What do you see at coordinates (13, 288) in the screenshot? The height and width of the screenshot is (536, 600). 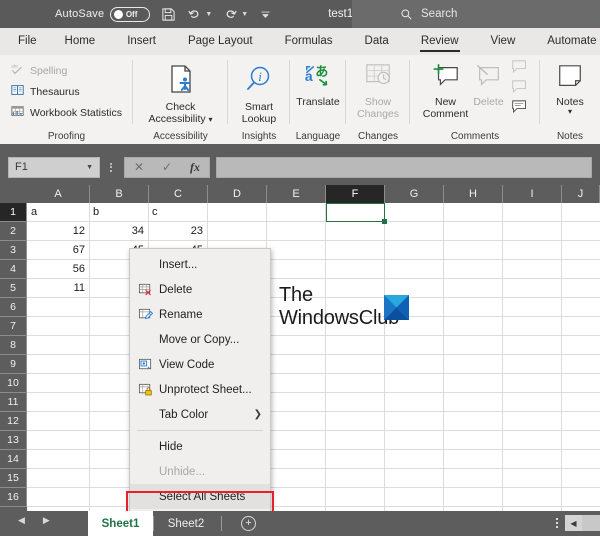 I see `row-header-5: 5` at bounding box center [13, 288].